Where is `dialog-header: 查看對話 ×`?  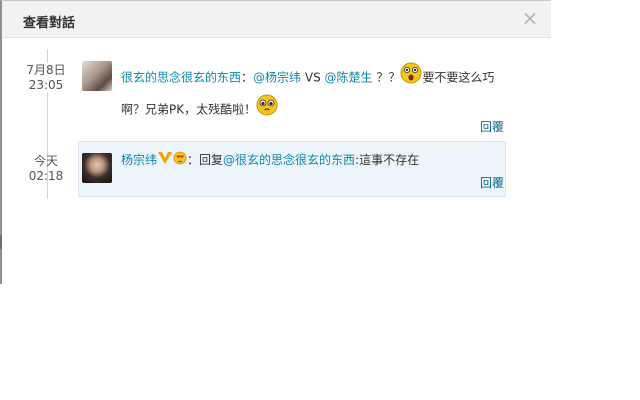 dialog-header: 查看對話 × is located at coordinates (276, 19).